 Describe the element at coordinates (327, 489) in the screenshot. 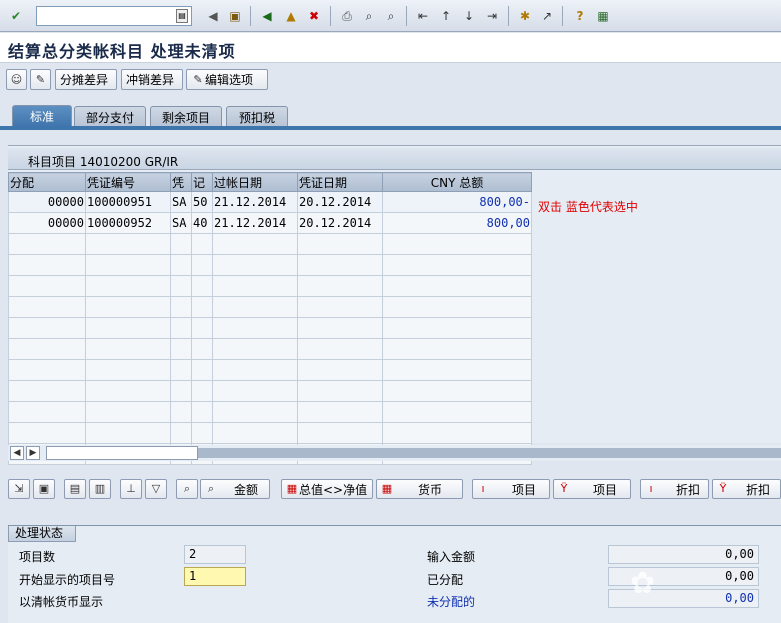

I see `gross-net-button: ▦ 总值<>净值` at that location.